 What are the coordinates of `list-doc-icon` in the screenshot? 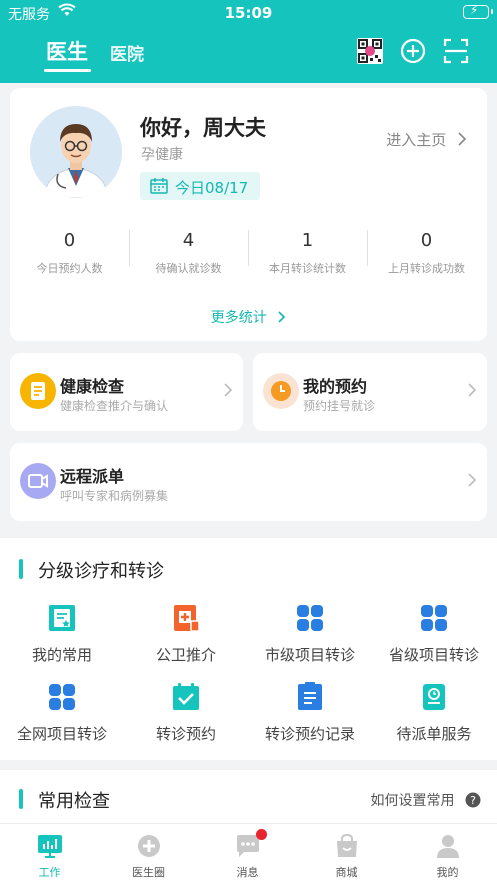 It's located at (310, 697).